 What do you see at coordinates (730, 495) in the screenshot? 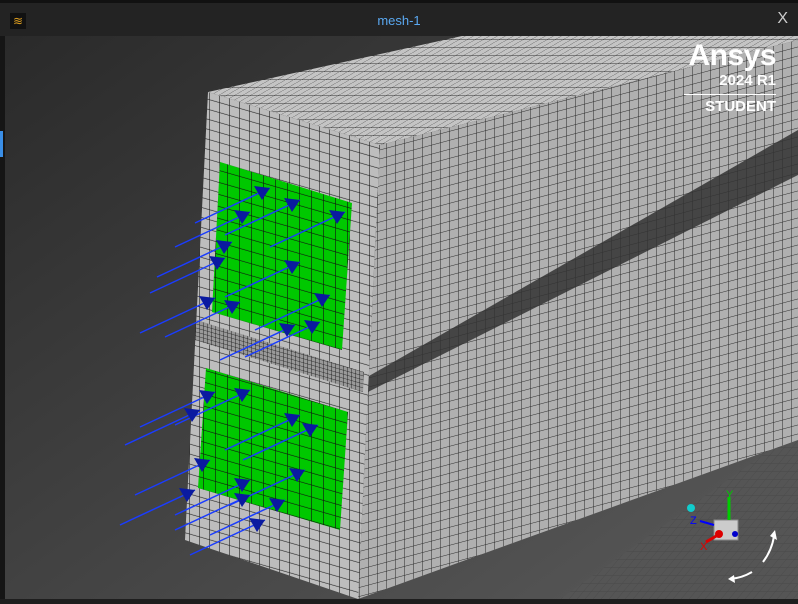
I see `triad-y-label: Y` at bounding box center [730, 495].